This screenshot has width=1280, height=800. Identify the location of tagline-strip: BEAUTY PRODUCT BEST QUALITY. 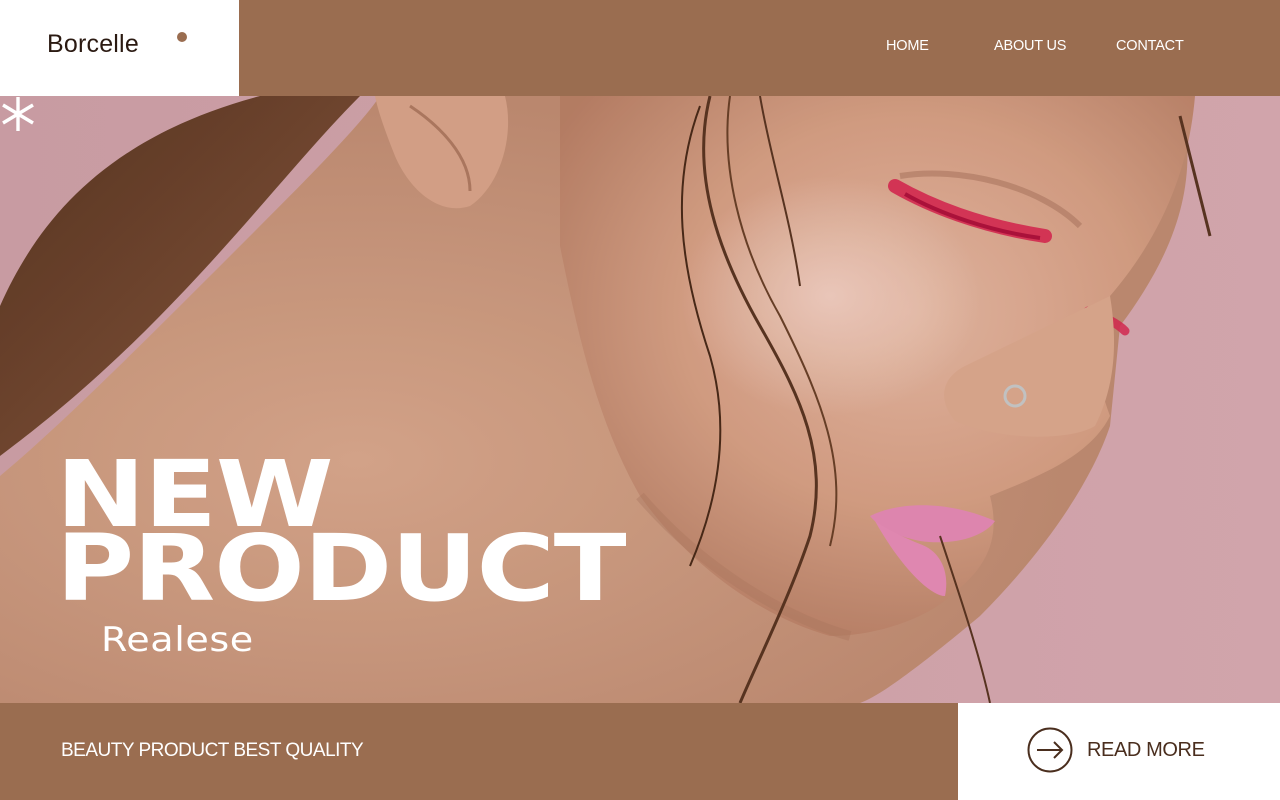
(479, 751).